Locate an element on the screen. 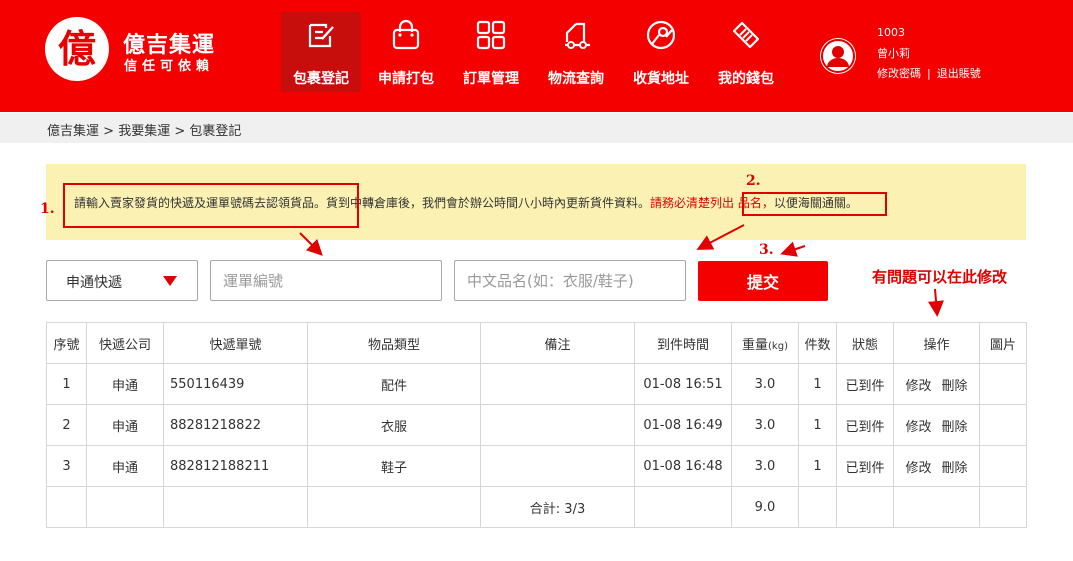  cell-arrival: 01-08 16:51 is located at coordinates (683, 384).